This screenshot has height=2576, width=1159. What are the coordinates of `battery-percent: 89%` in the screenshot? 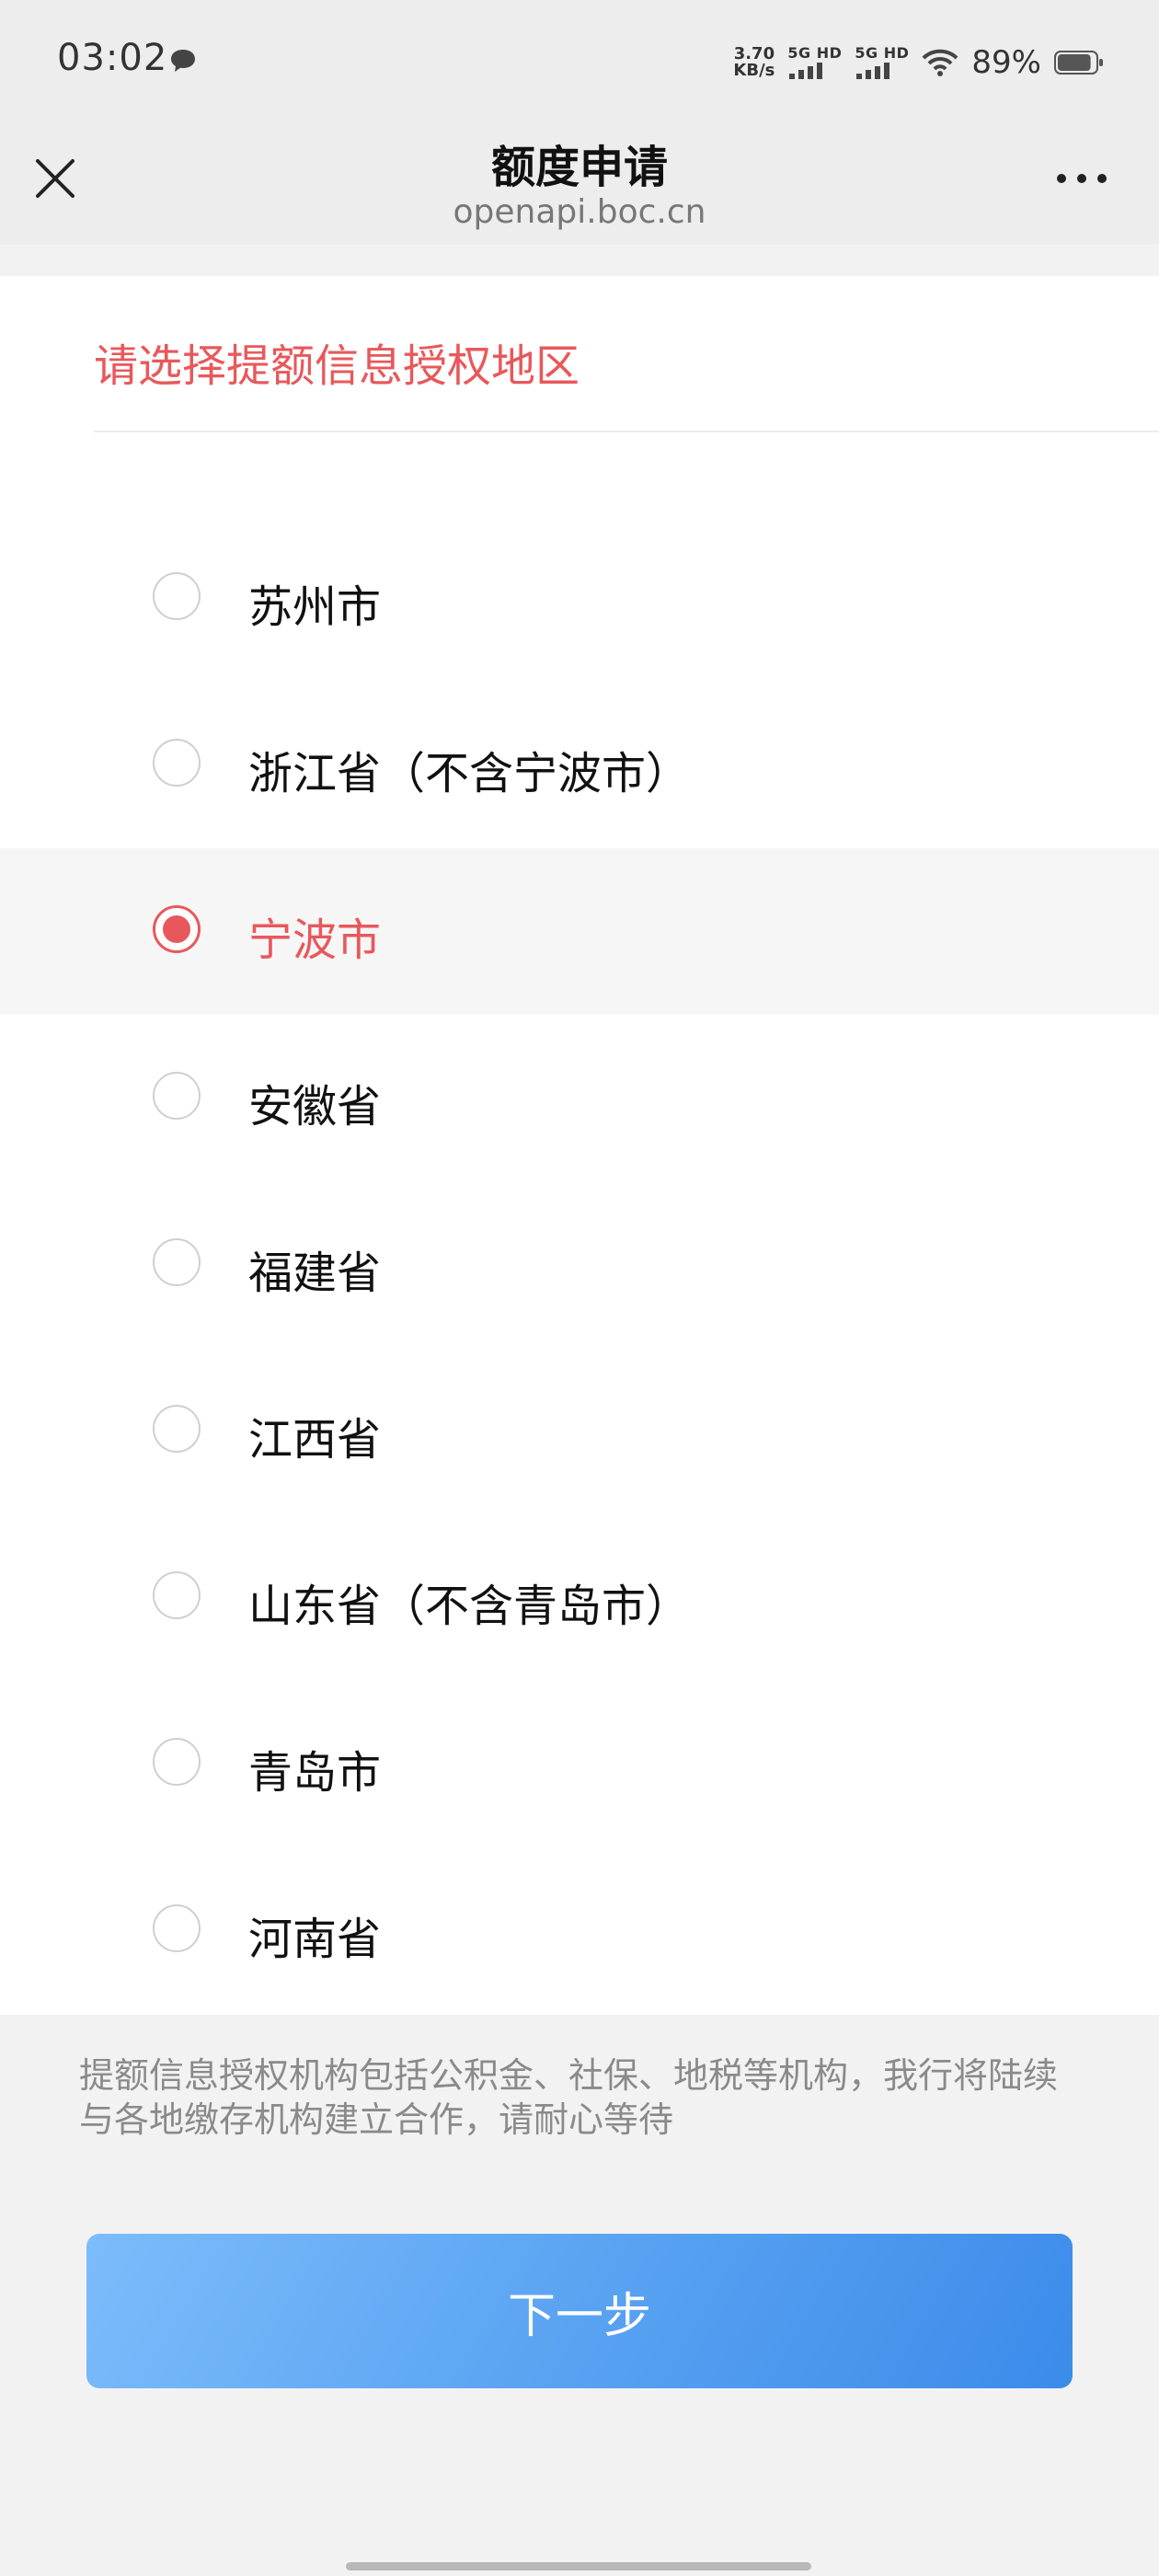 It's located at (1006, 62).